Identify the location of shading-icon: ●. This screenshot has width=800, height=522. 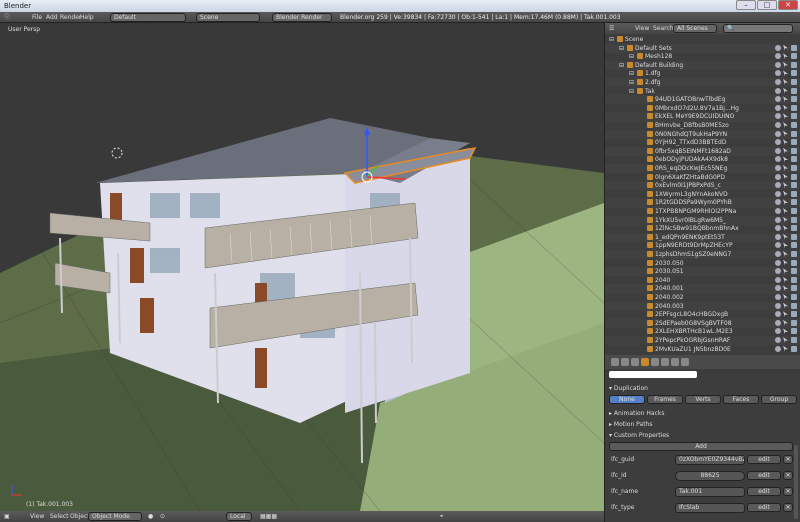
(150, 516).